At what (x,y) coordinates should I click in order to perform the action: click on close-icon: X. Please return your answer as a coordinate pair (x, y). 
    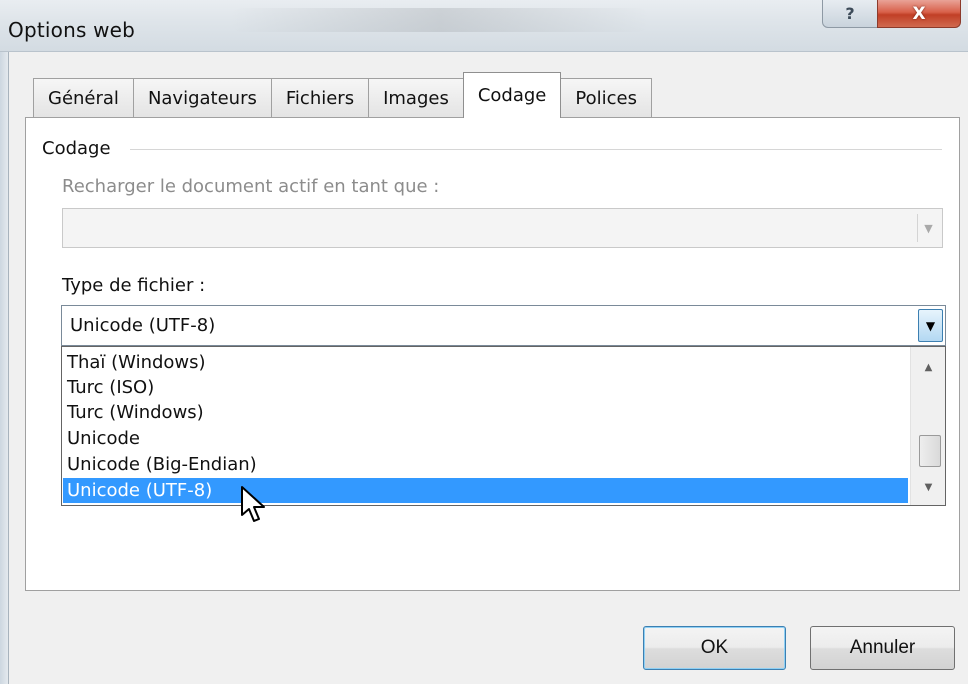
    Looking at the image, I should click on (919, 13).